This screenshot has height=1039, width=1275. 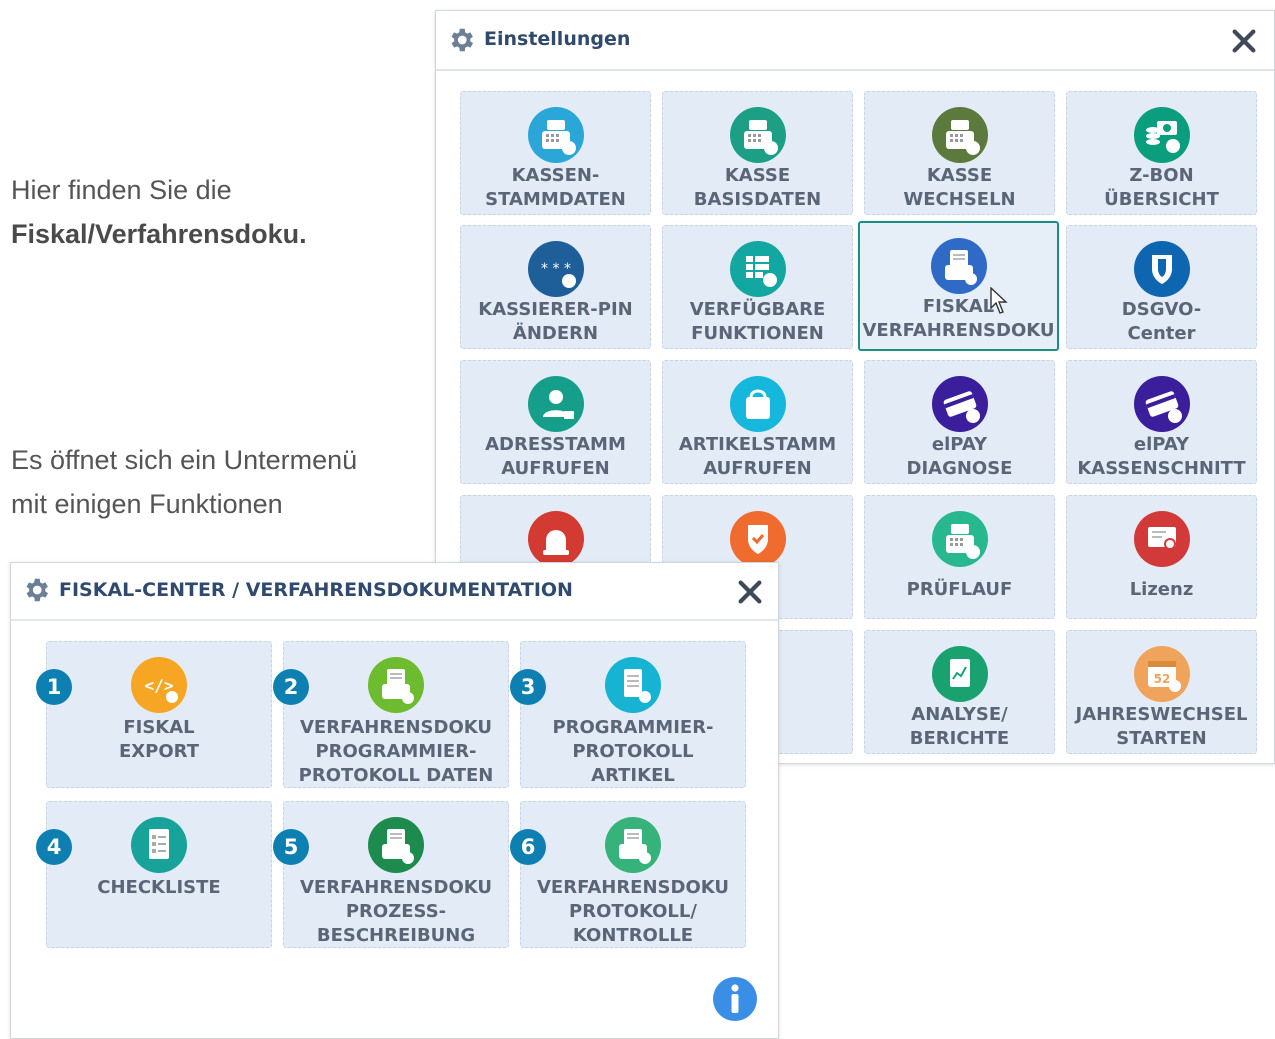 What do you see at coordinates (959, 674) in the screenshot?
I see `chart-doc-icon` at bounding box center [959, 674].